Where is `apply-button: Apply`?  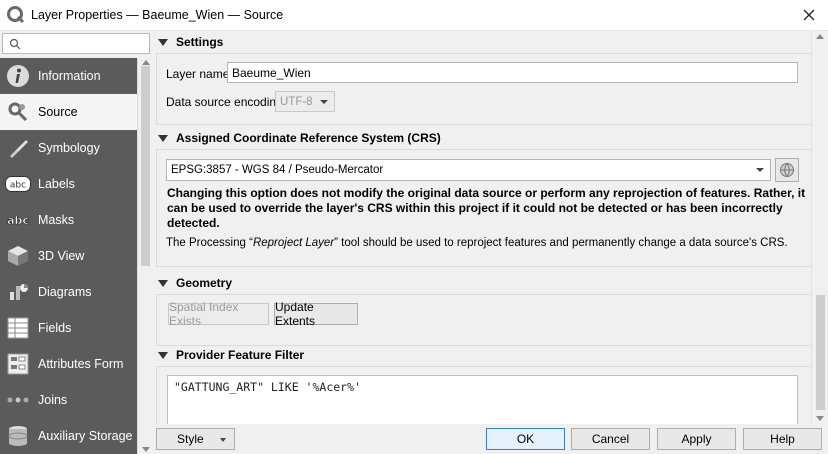 apply-button: Apply is located at coordinates (696, 439).